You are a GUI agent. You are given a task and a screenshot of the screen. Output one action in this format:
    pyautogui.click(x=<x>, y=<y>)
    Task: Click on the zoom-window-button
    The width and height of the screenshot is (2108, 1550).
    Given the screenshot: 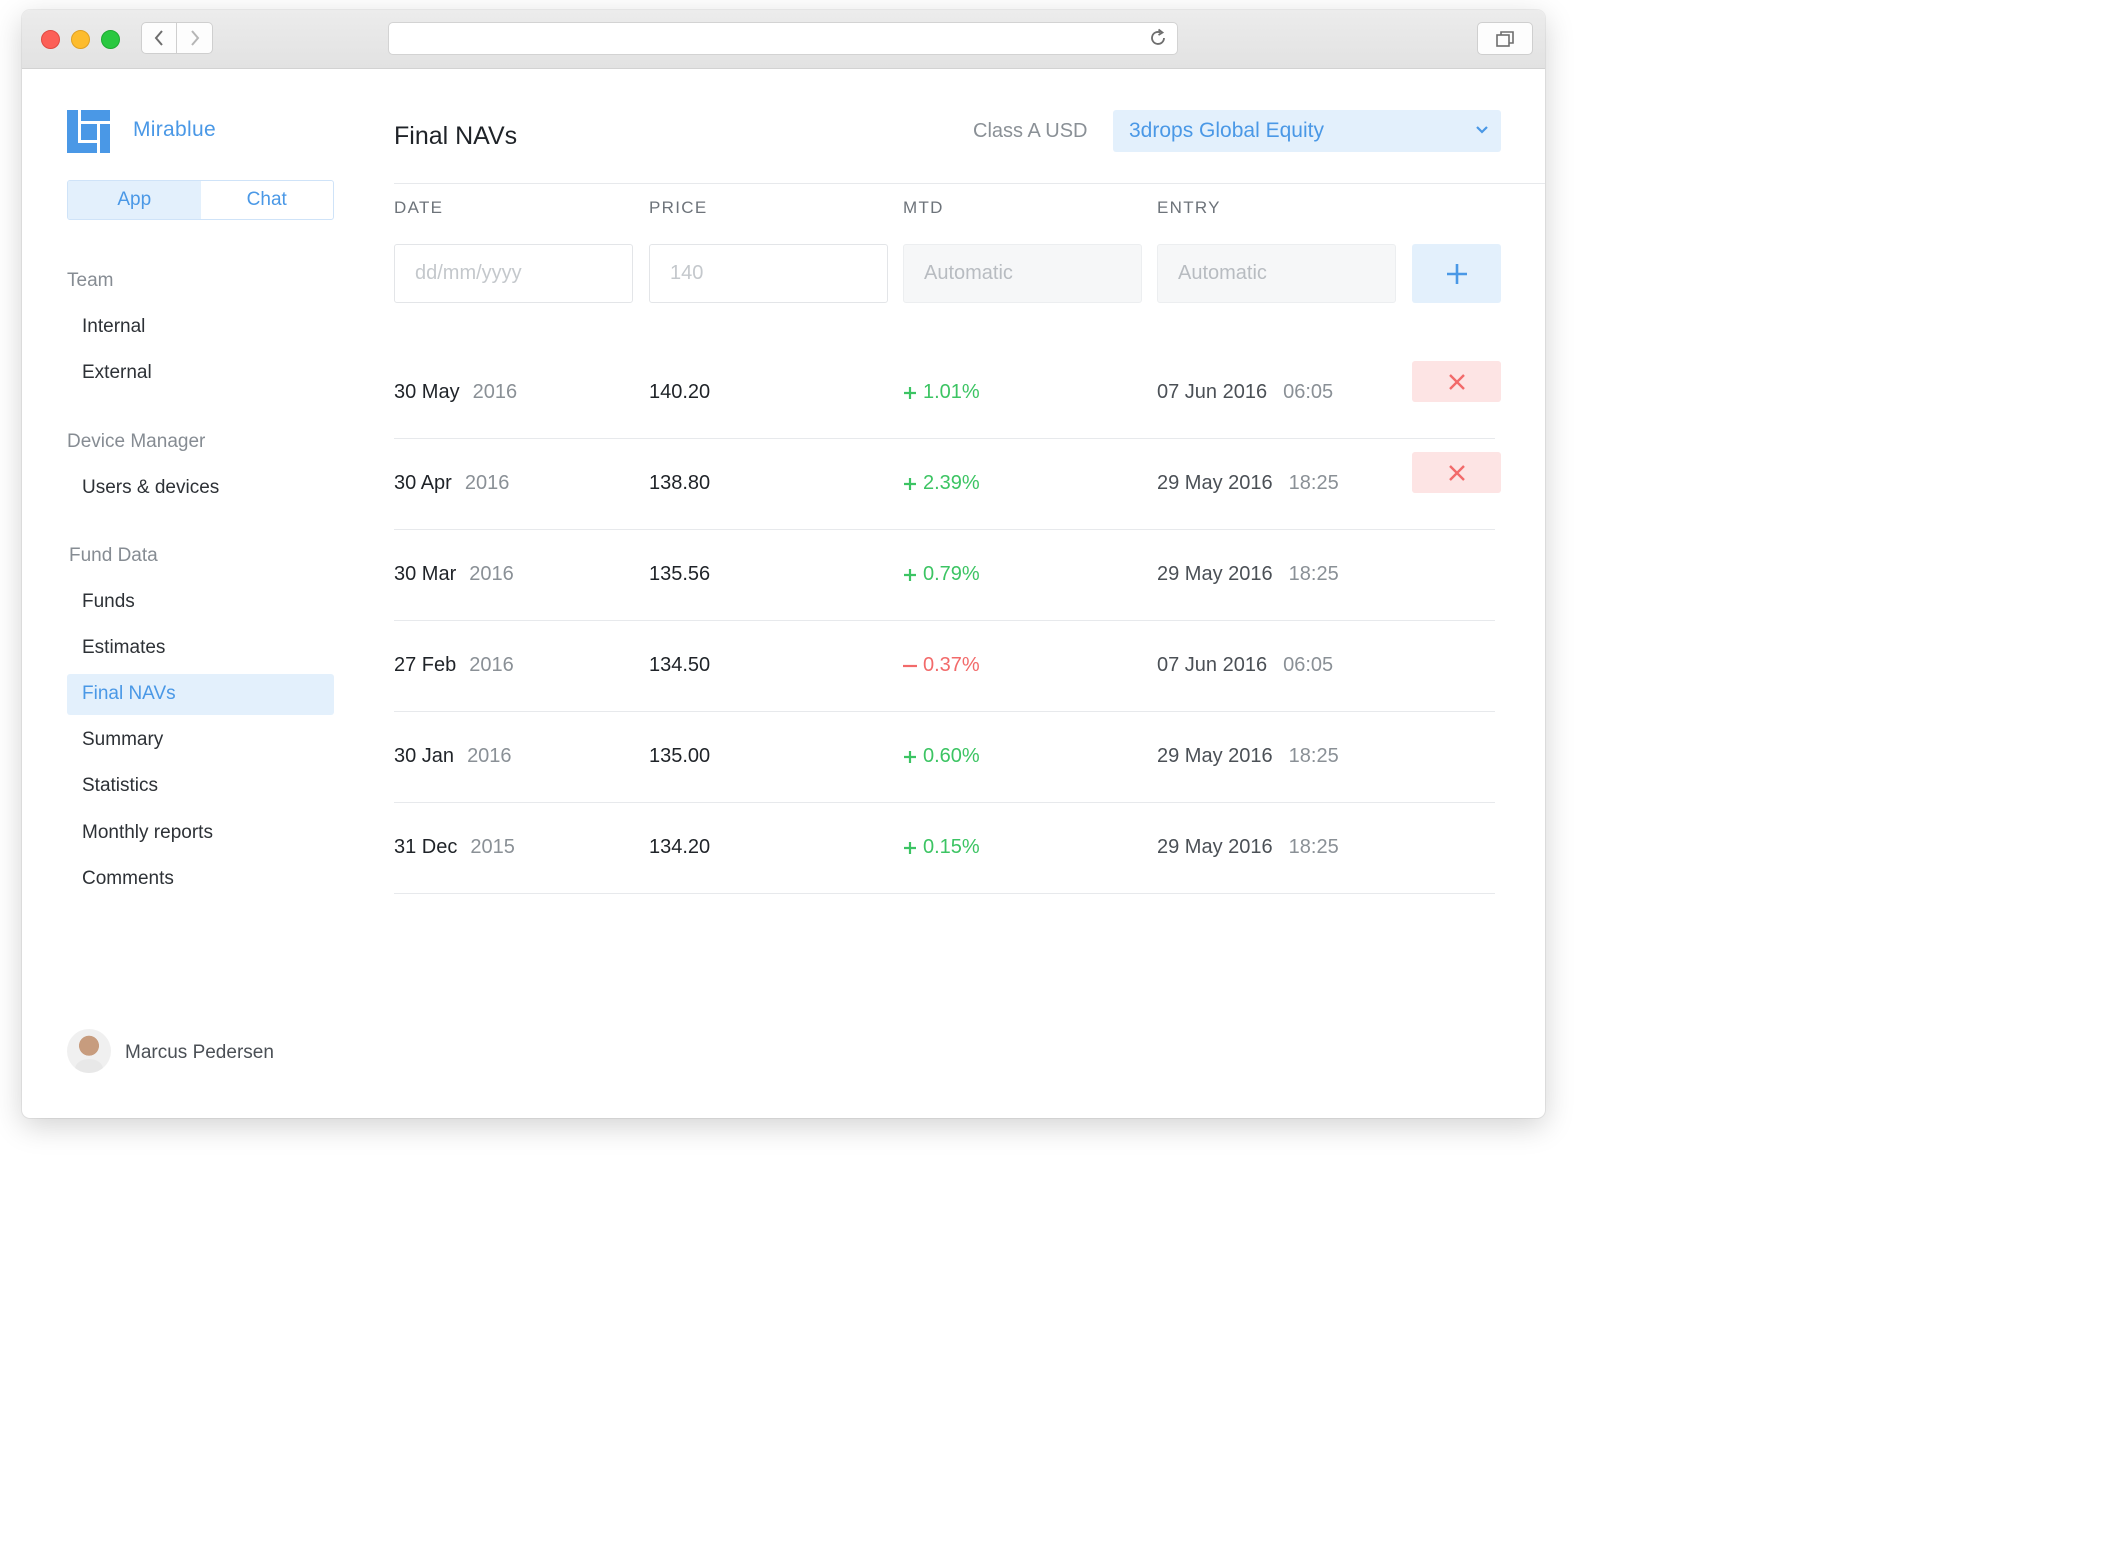 What is the action you would take?
    pyautogui.click(x=110, y=39)
    